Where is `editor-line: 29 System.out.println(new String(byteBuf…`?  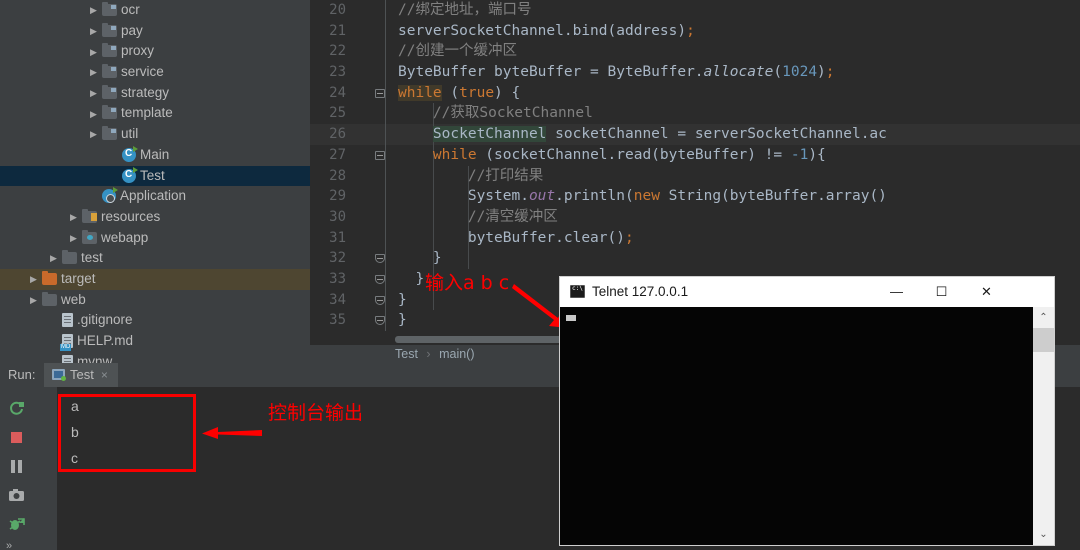 editor-line: 29 System.out.println(new String(byteBuf… is located at coordinates (695, 196).